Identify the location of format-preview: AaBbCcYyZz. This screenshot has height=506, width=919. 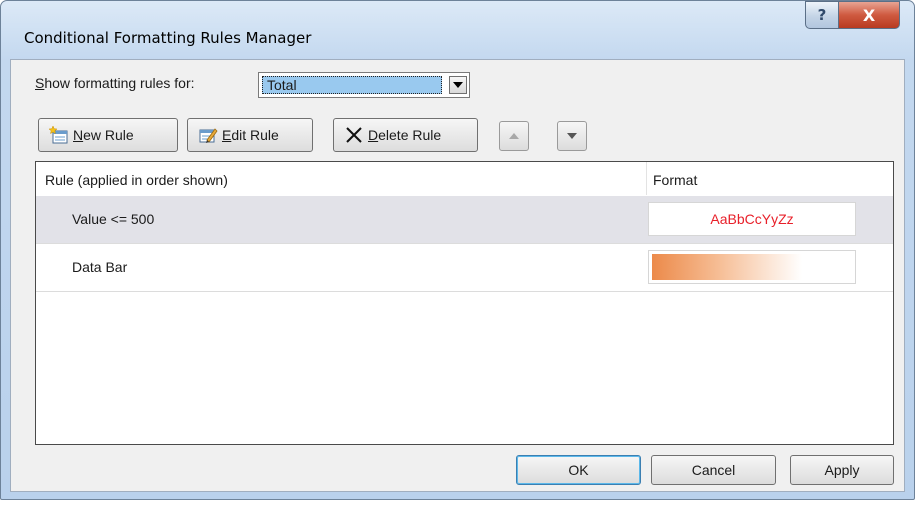
(752, 219).